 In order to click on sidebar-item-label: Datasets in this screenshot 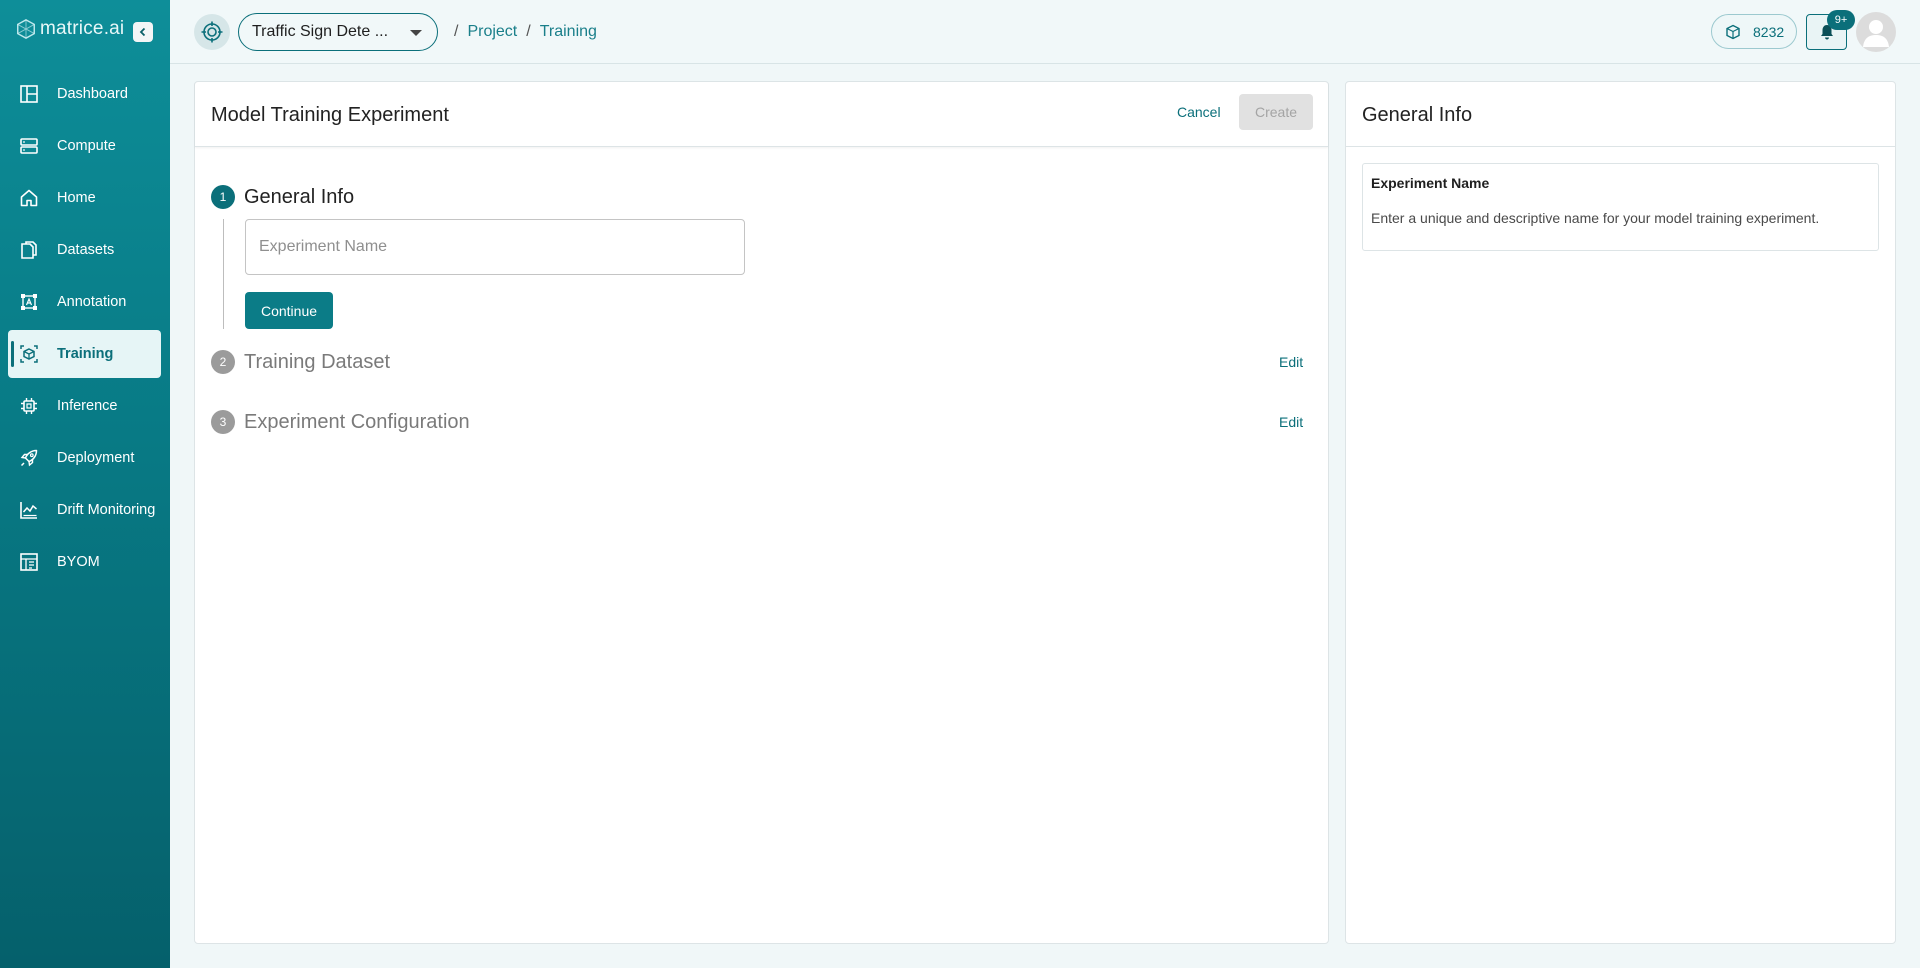, I will do `click(86, 250)`.